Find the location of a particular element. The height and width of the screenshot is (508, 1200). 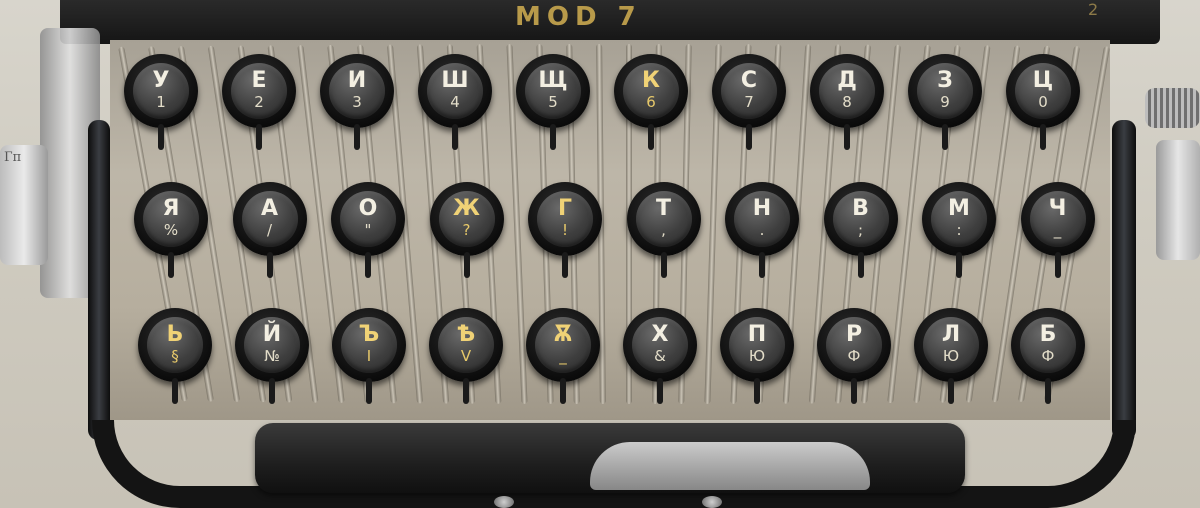

key-lower-char: " is located at coordinates (368, 230).